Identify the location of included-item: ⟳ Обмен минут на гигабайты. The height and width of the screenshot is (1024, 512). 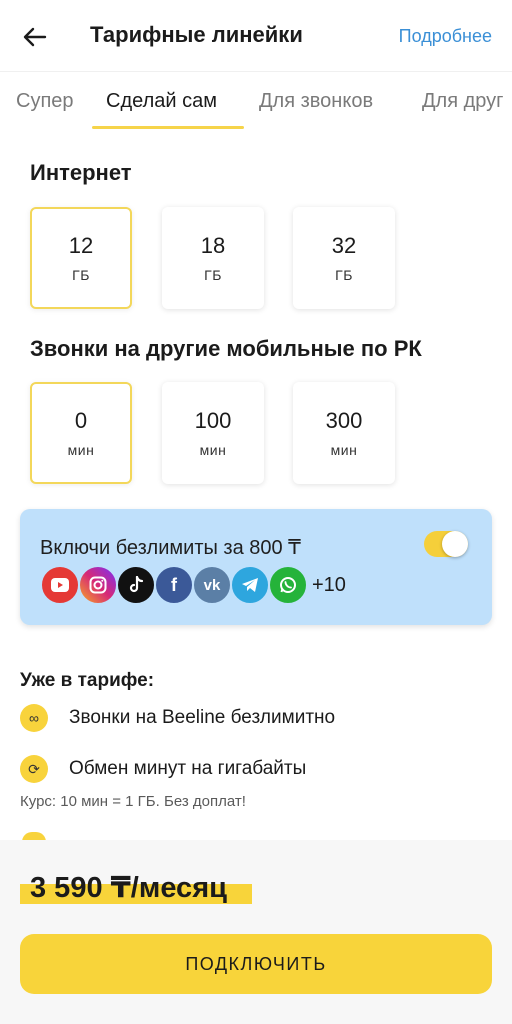
(163, 769).